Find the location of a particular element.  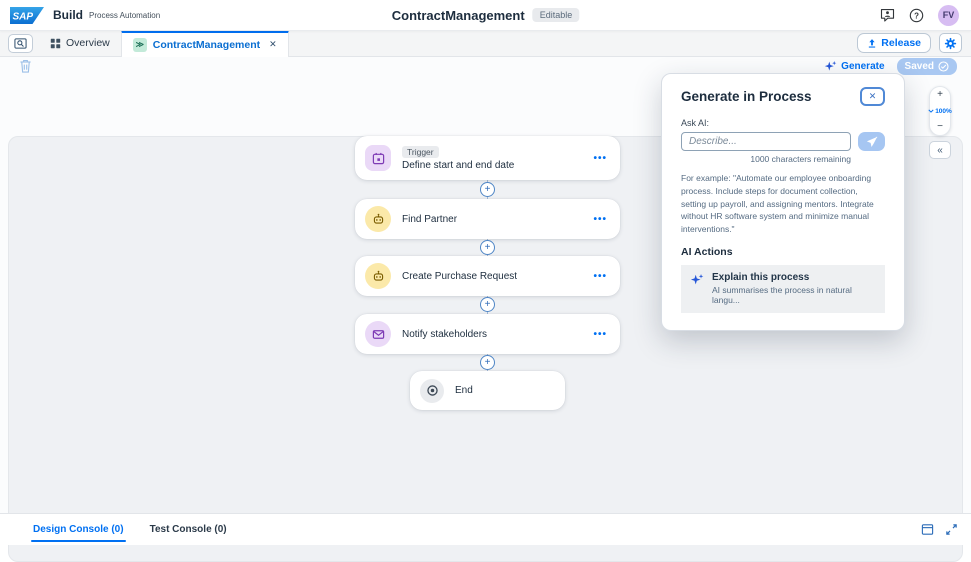

tab-overview: Overview is located at coordinates (80, 43).